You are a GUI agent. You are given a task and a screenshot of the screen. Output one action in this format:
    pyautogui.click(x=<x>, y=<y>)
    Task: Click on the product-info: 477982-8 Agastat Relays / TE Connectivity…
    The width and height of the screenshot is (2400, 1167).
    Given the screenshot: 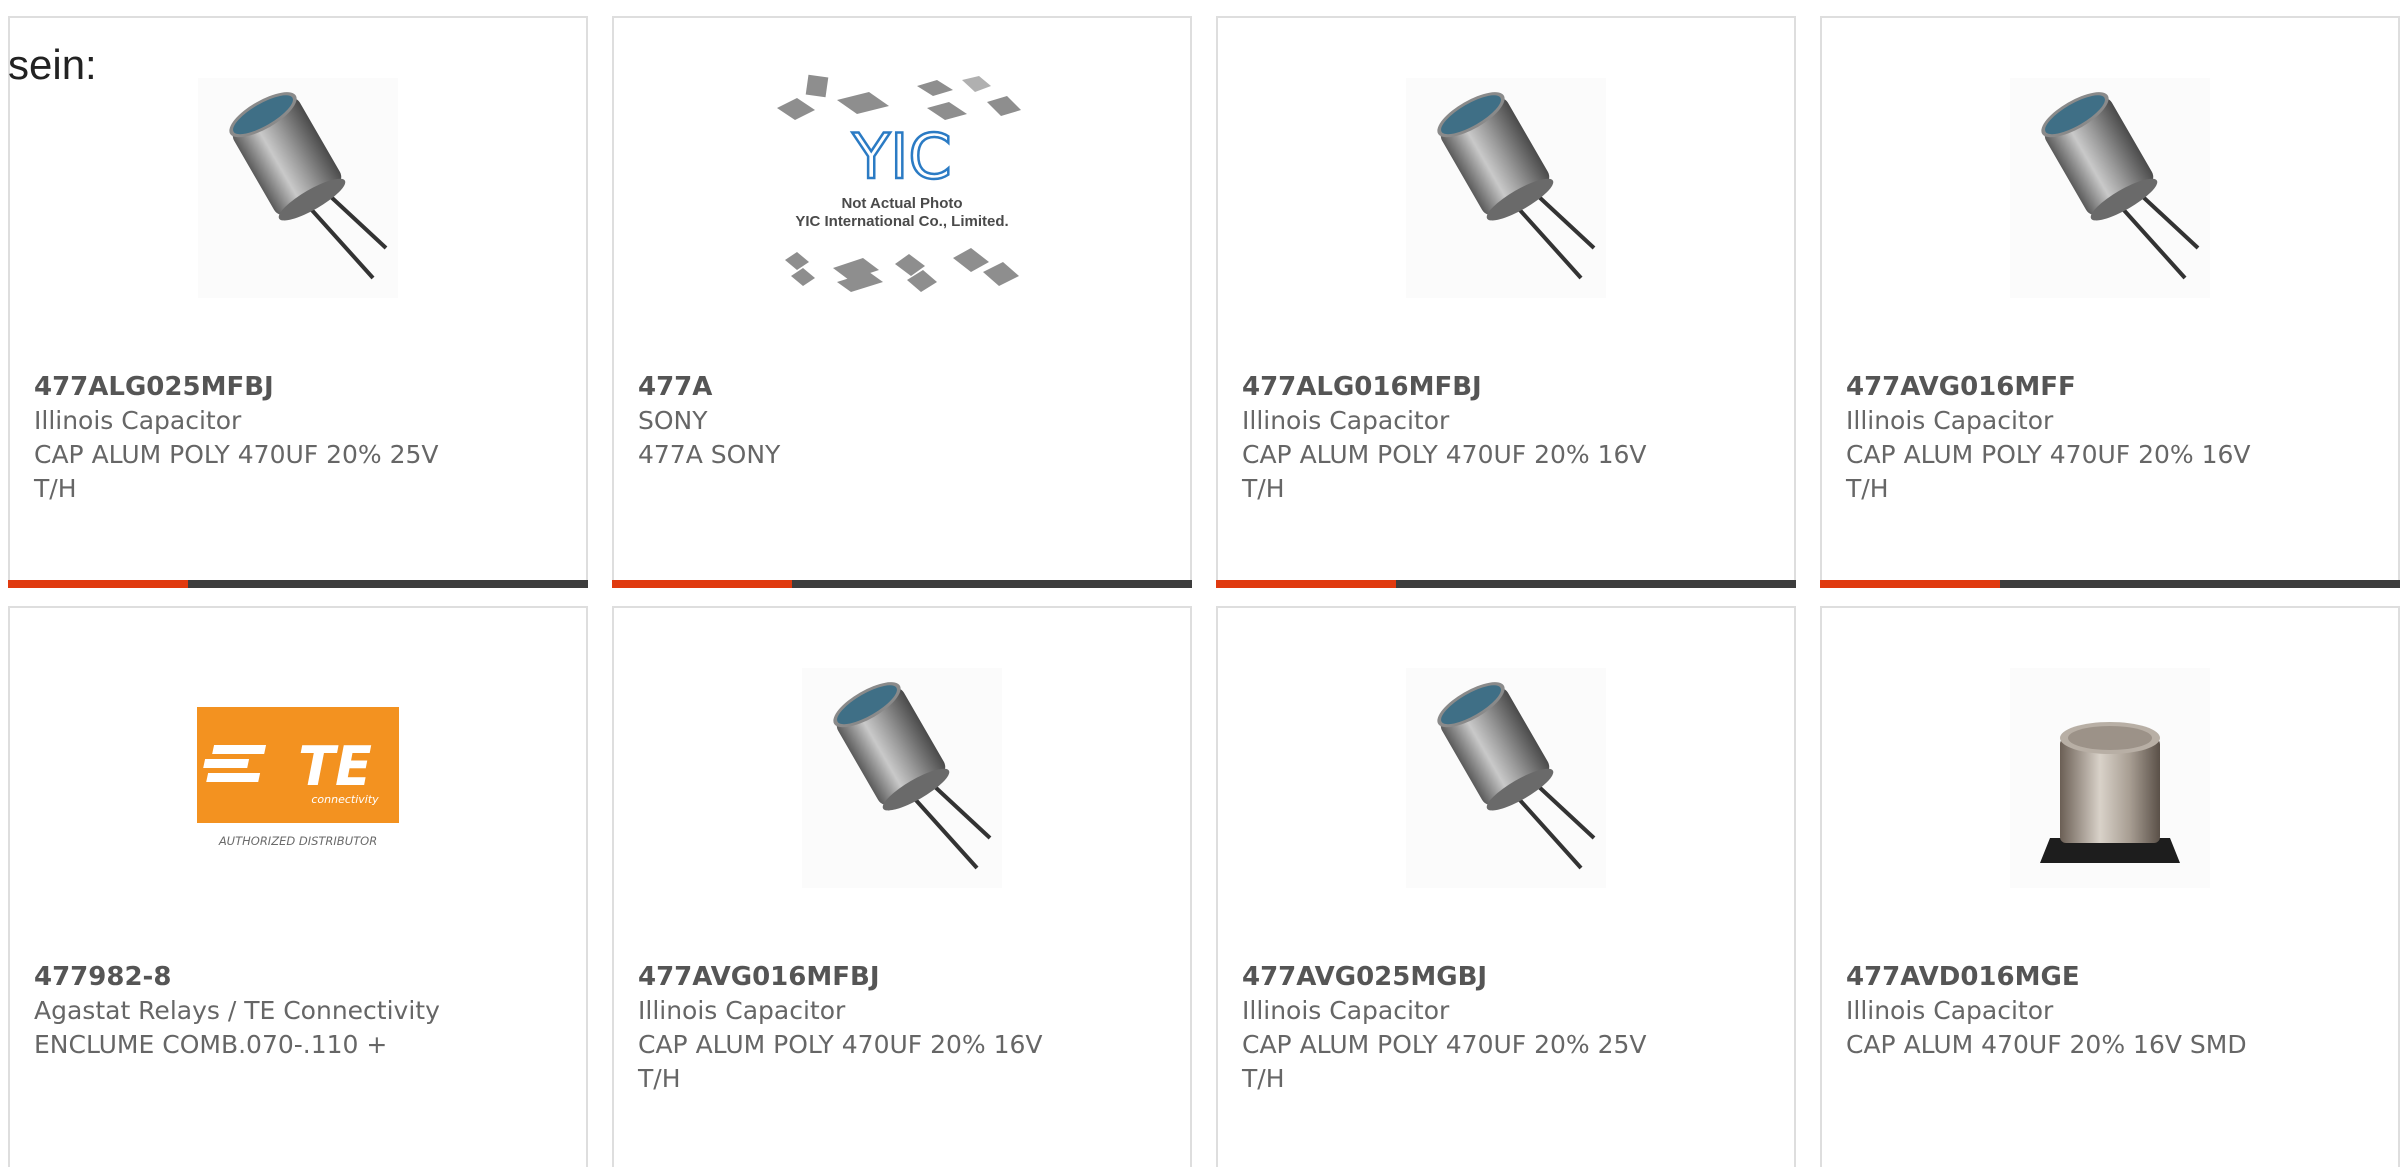 What is the action you would take?
    pyautogui.click(x=298, y=1011)
    